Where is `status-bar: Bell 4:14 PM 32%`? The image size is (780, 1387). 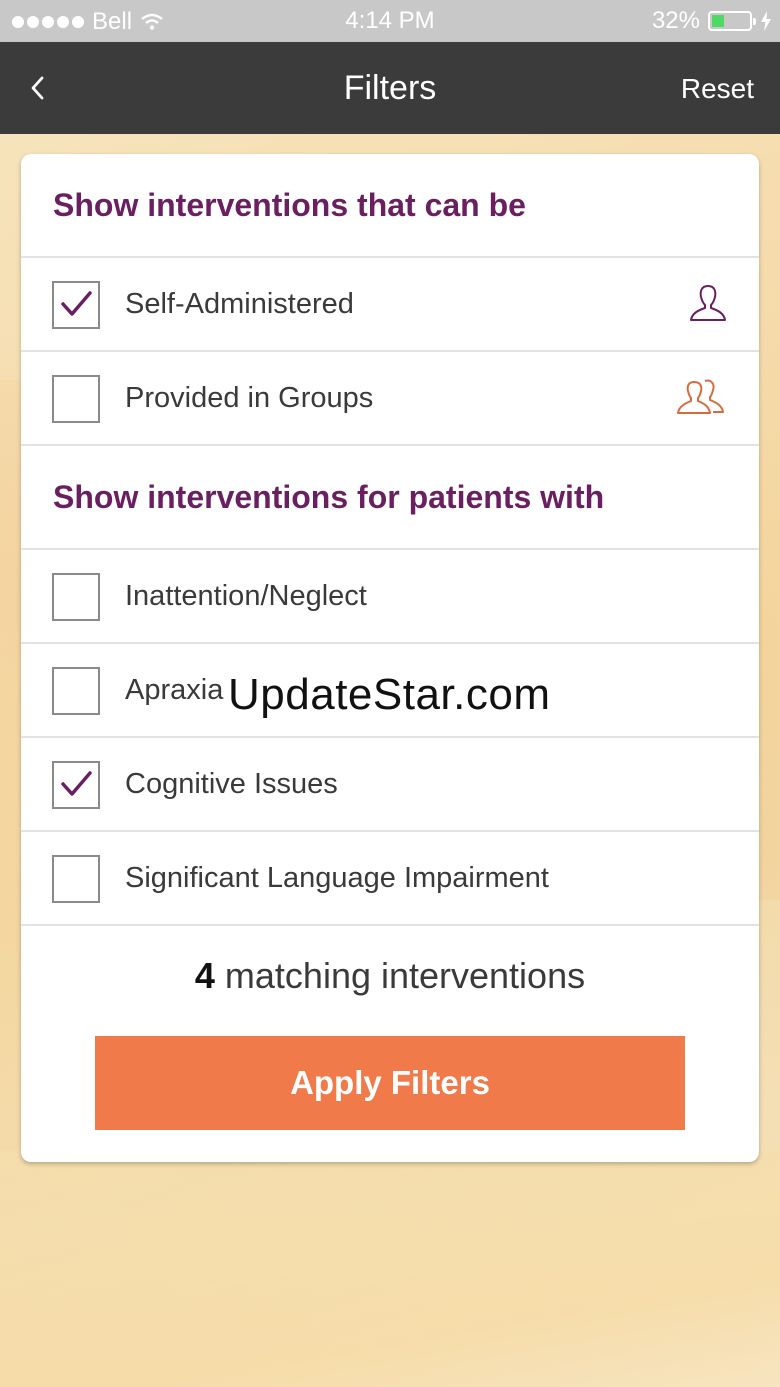 status-bar: Bell 4:14 PM 32% is located at coordinates (390, 21).